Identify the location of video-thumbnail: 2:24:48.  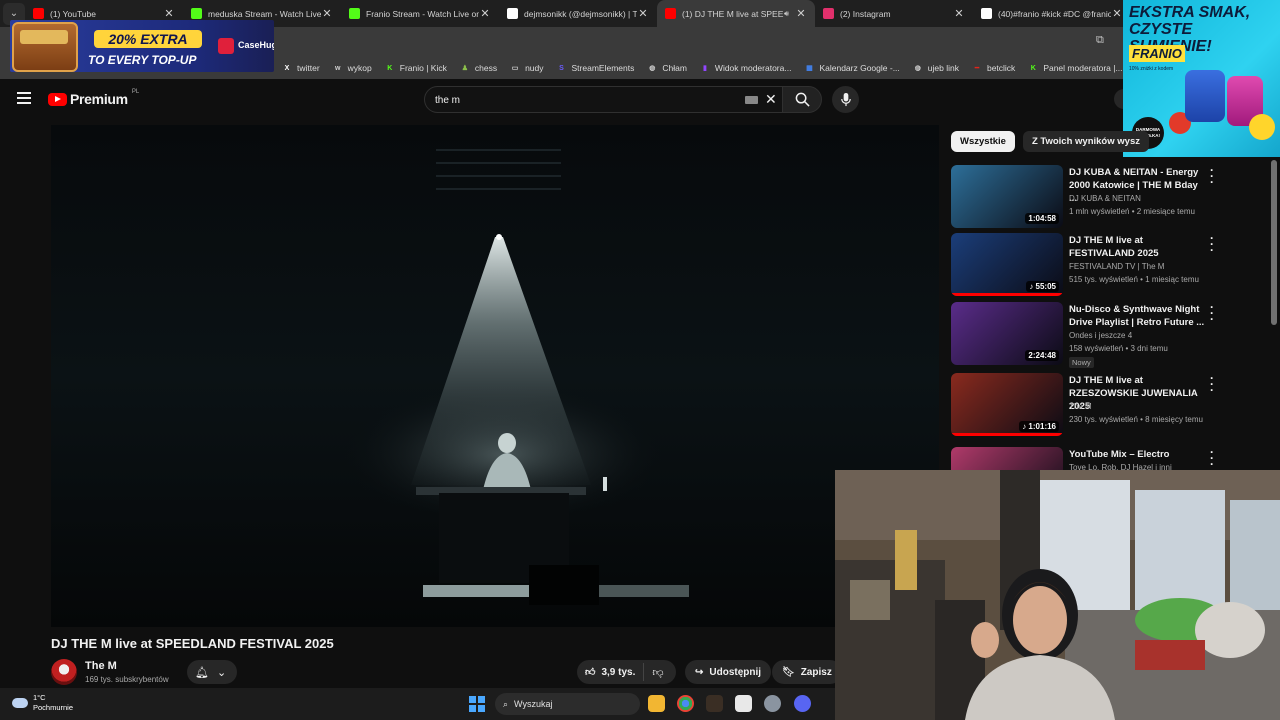
(1007, 333).